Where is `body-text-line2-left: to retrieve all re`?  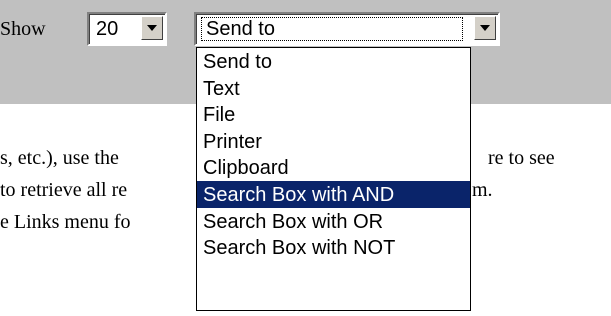
body-text-line2-left: to retrieve all re is located at coordinates (64, 190).